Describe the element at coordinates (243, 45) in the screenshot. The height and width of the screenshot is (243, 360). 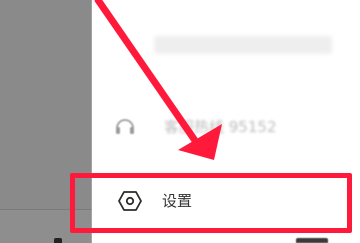
I see `blurred-menu-row` at that location.